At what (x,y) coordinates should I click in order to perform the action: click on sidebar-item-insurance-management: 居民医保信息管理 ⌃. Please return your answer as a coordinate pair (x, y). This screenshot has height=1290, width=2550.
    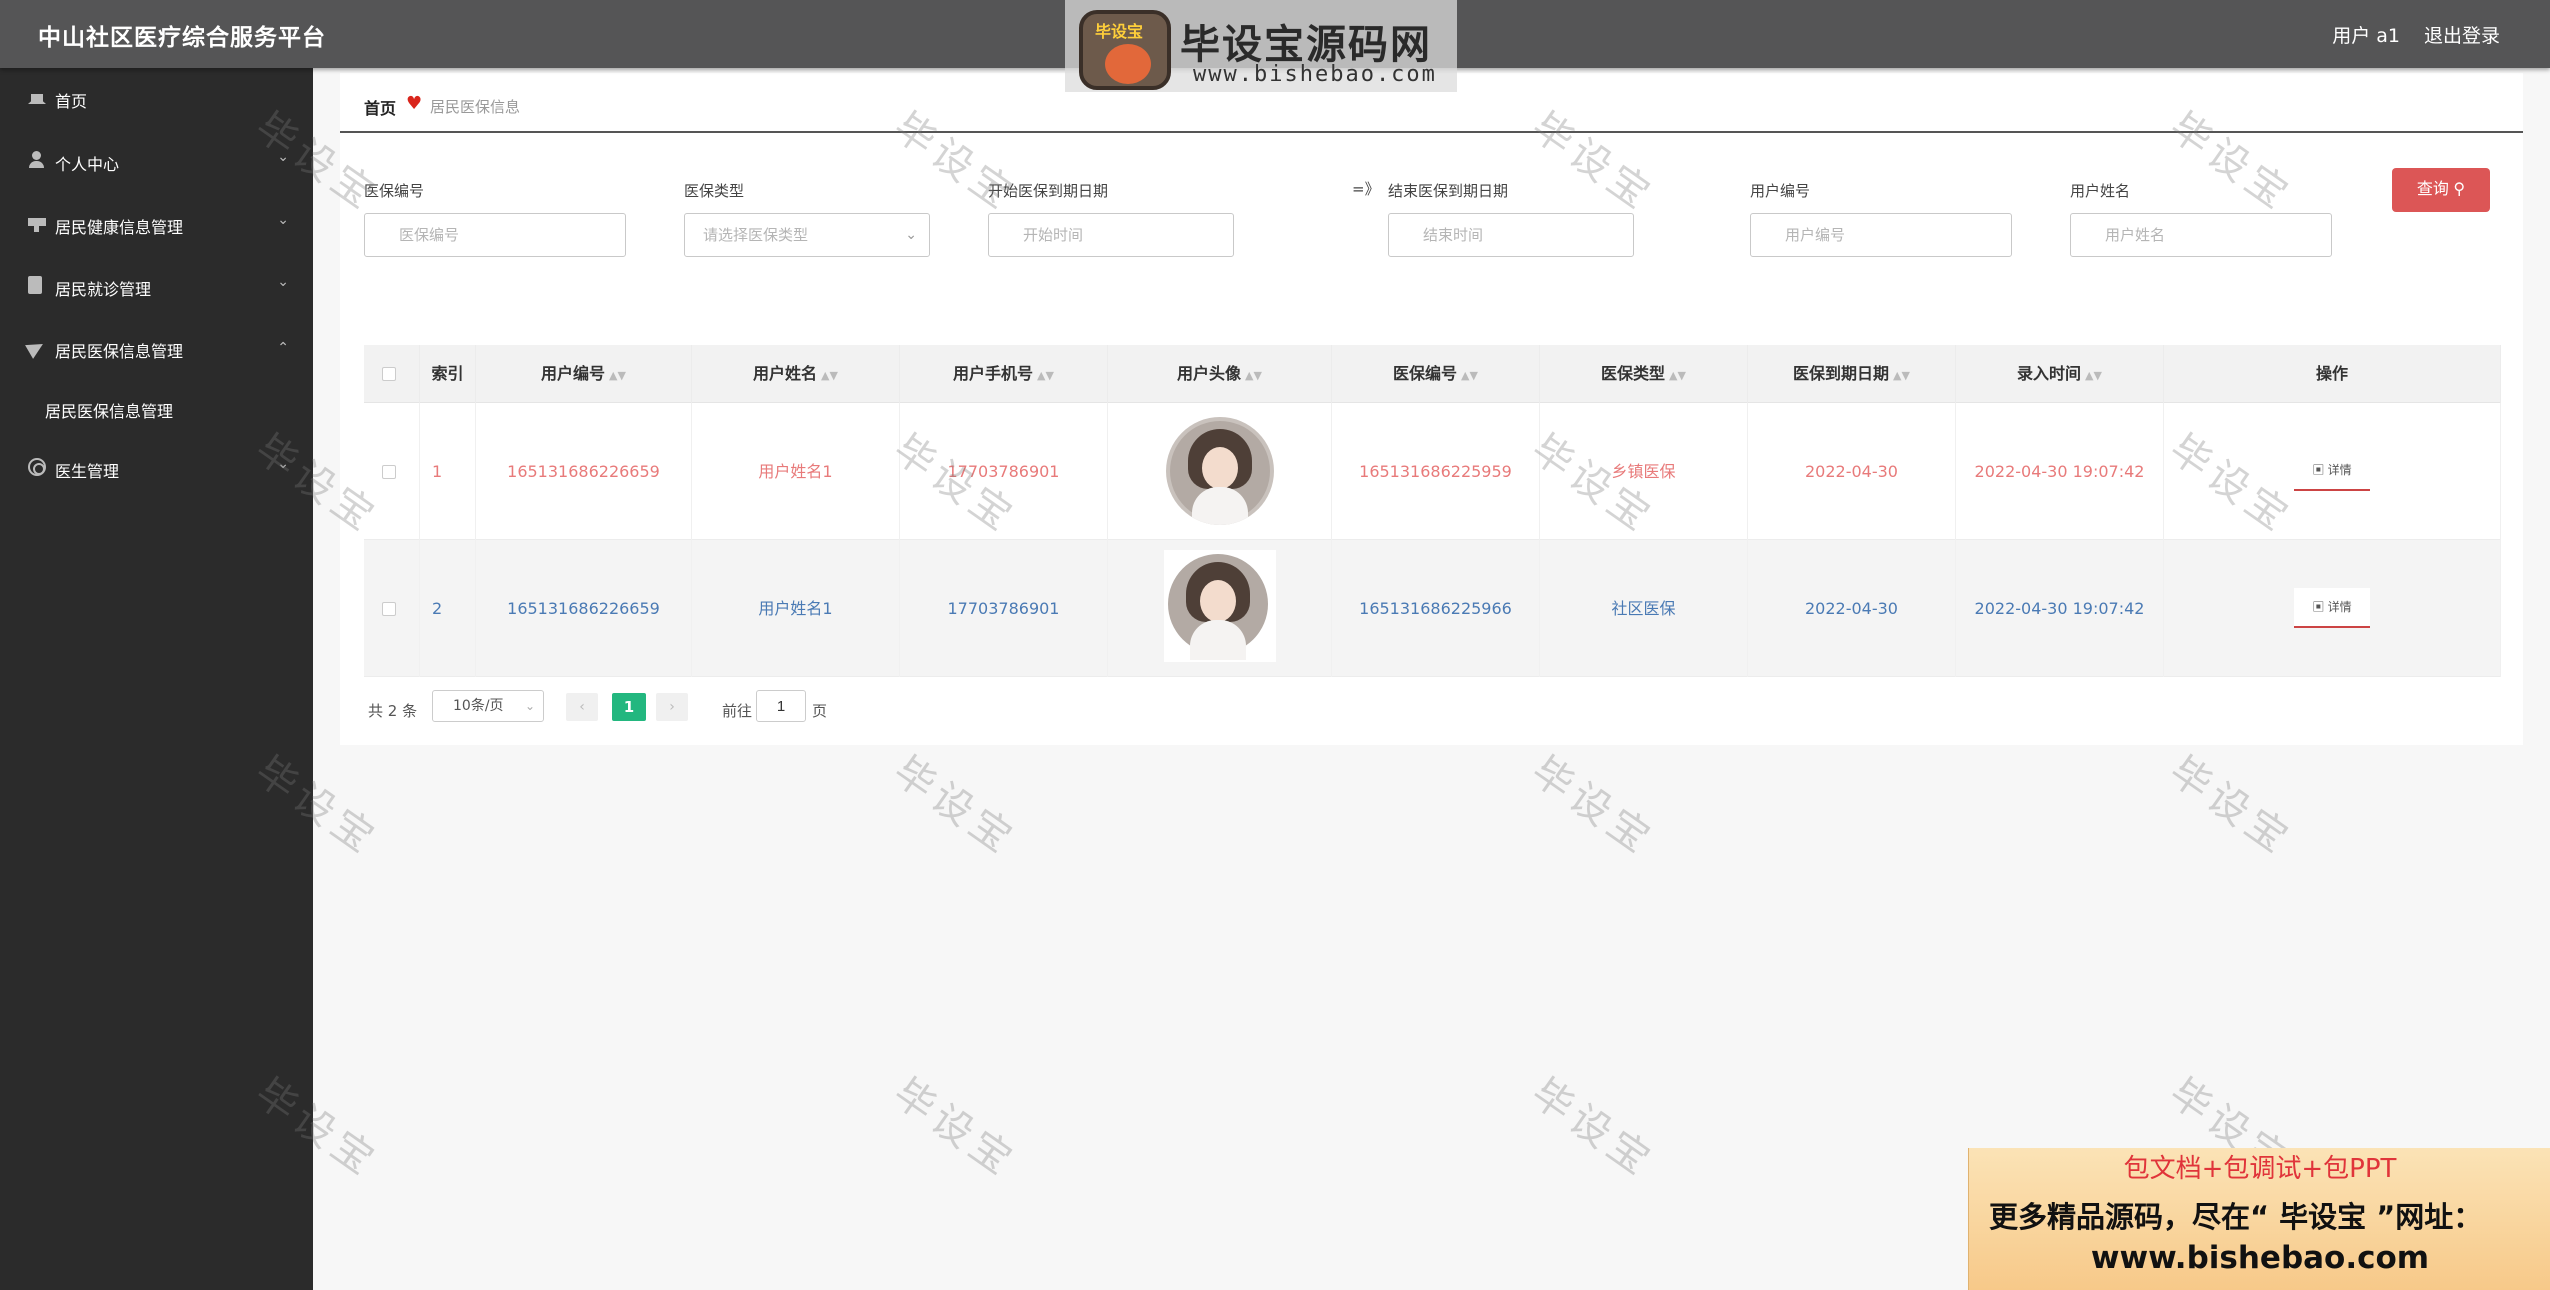
    Looking at the image, I should click on (156, 348).